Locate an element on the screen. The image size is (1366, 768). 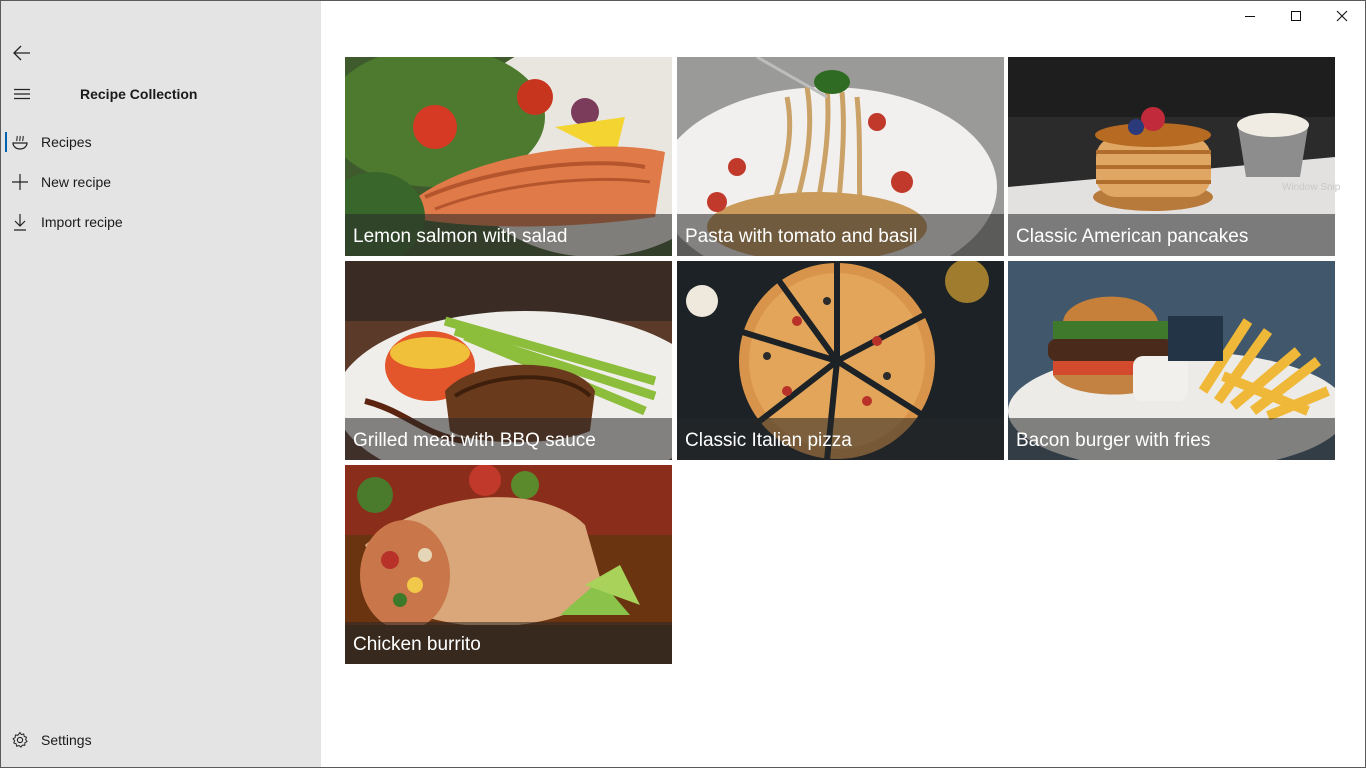
recipe-tile-burger: Bacon burger with fries is located at coordinates (1171, 360).